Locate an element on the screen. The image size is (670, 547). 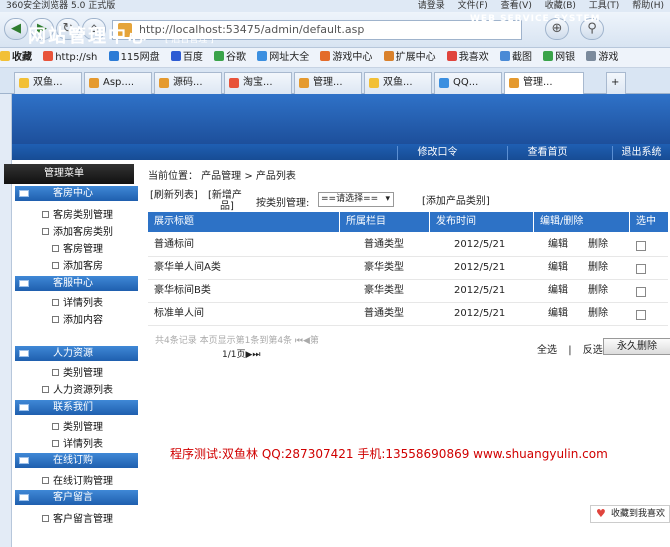
menu-view: 查看(V) is located at coordinates (516, 6).